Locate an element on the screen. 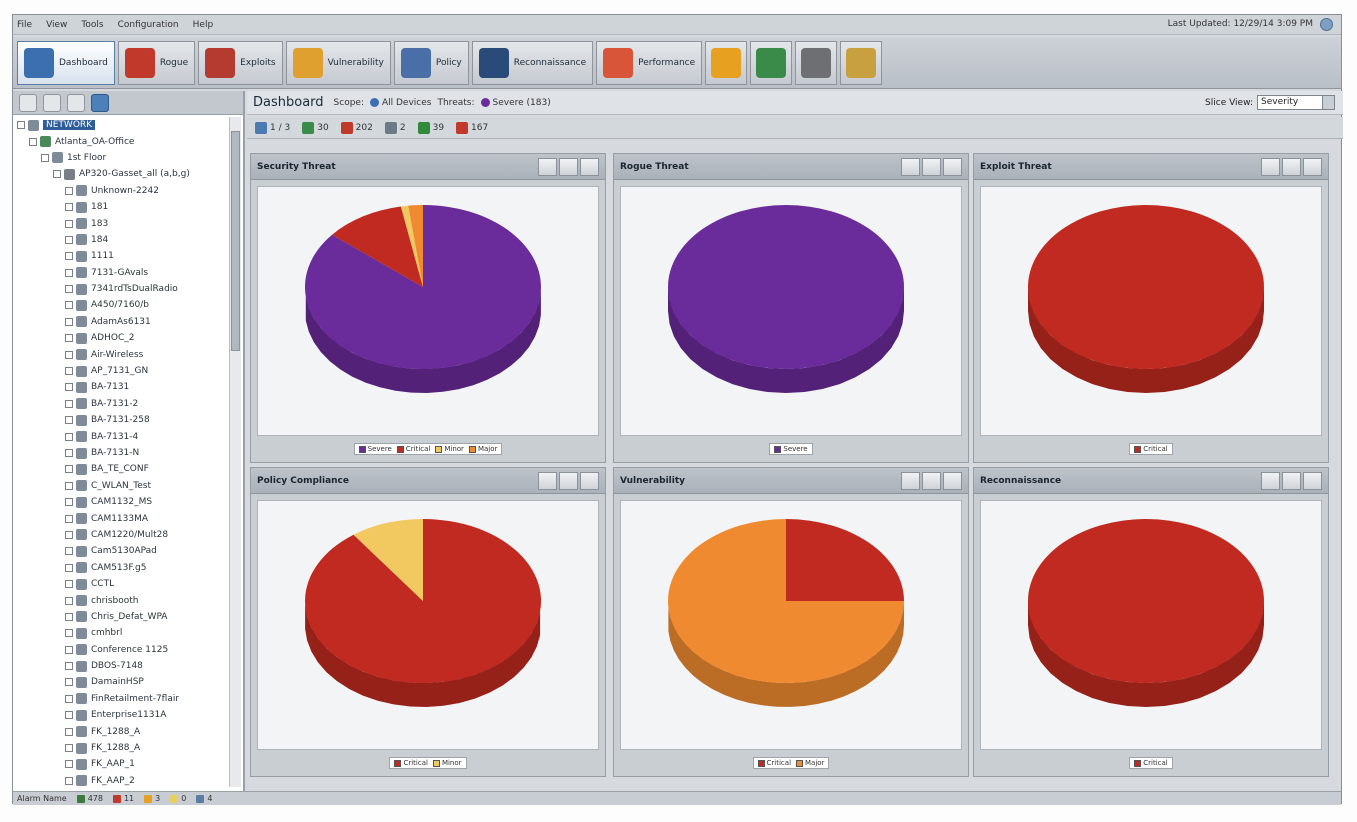  menu-help: Help is located at coordinates (203, 25).